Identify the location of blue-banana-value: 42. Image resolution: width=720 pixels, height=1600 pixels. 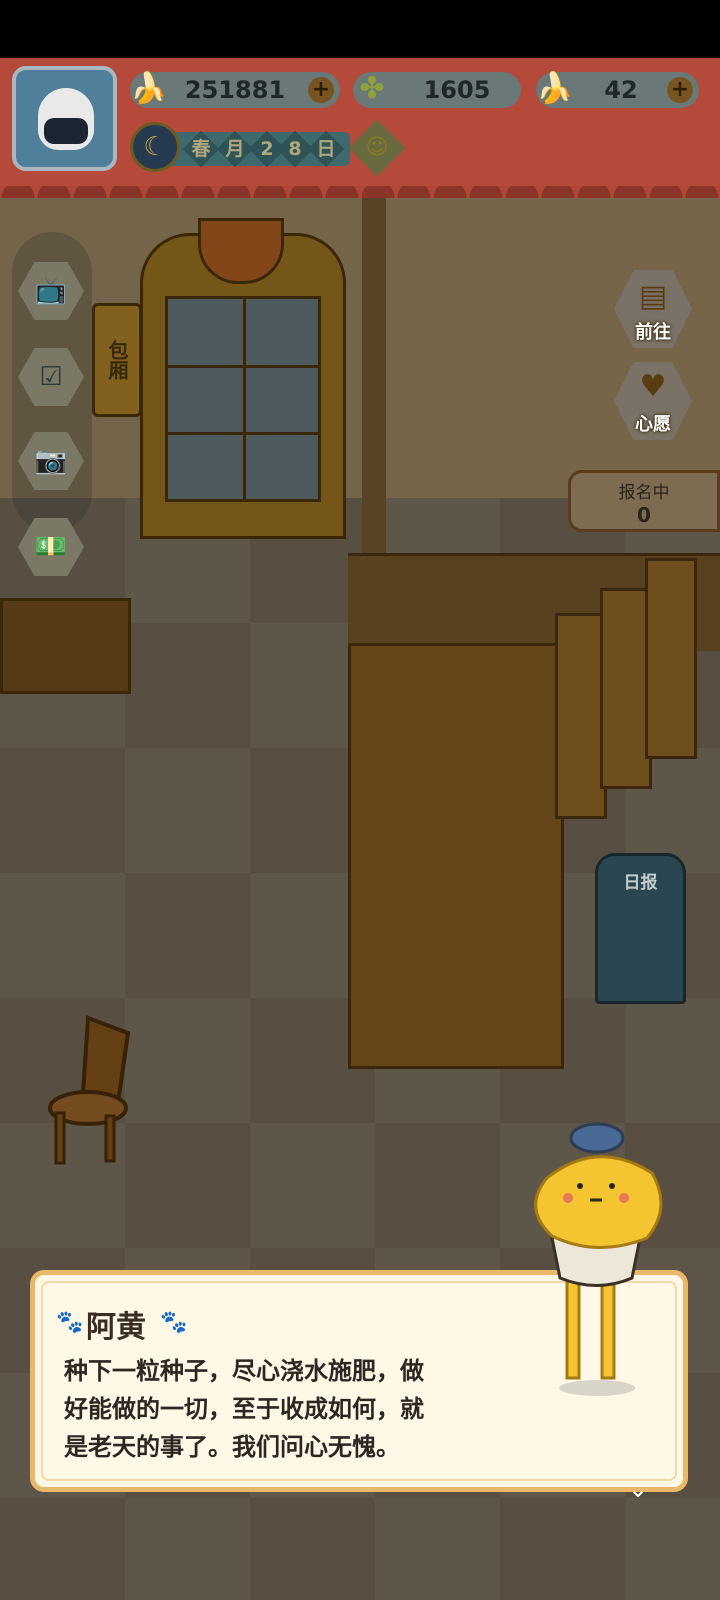
(621, 90).